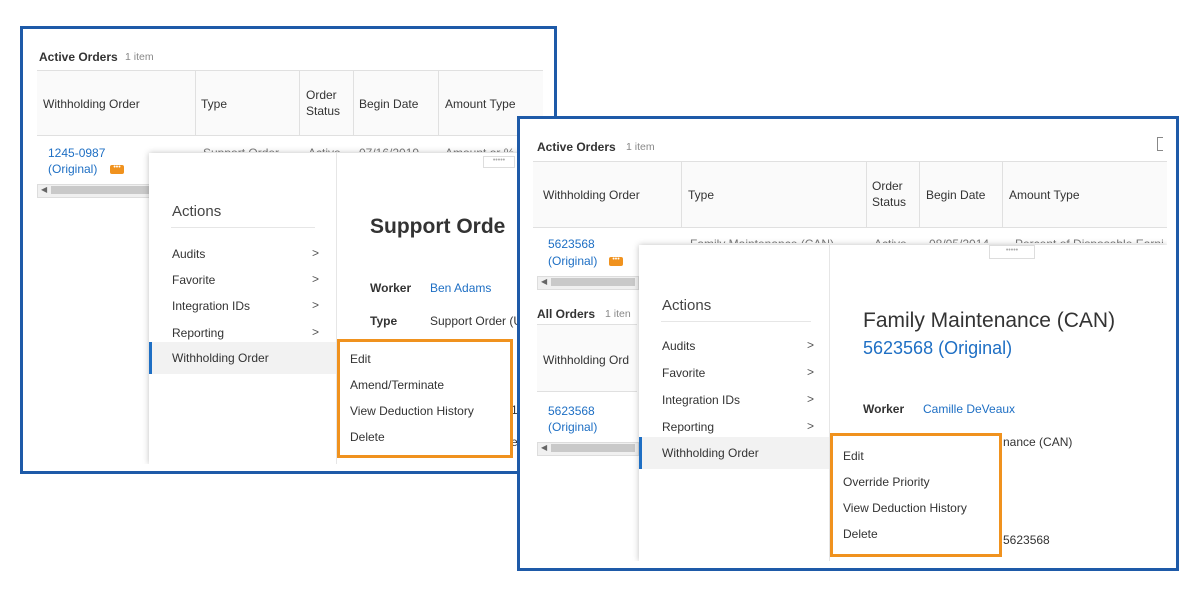 This screenshot has width=1200, height=595. Describe the element at coordinates (886, 482) in the screenshot. I see `submenu-override-priority: Override Priority` at that location.